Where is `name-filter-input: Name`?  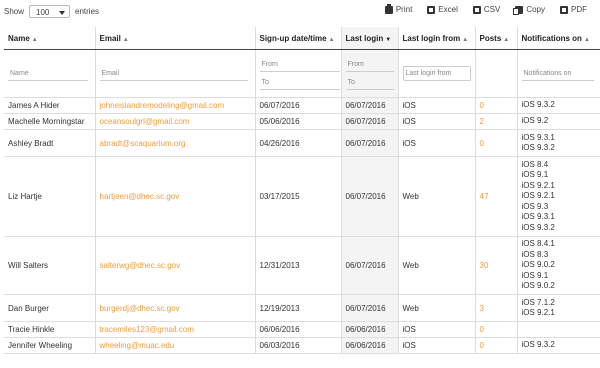 name-filter-input: Name is located at coordinates (48, 74).